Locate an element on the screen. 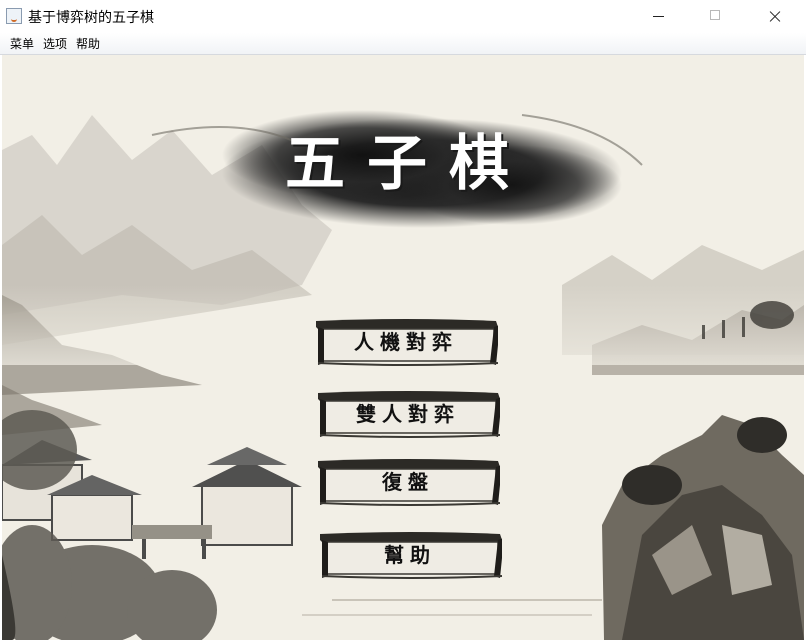 This screenshot has height=642, width=806. replay-button: 復盤 is located at coordinates (408, 482).